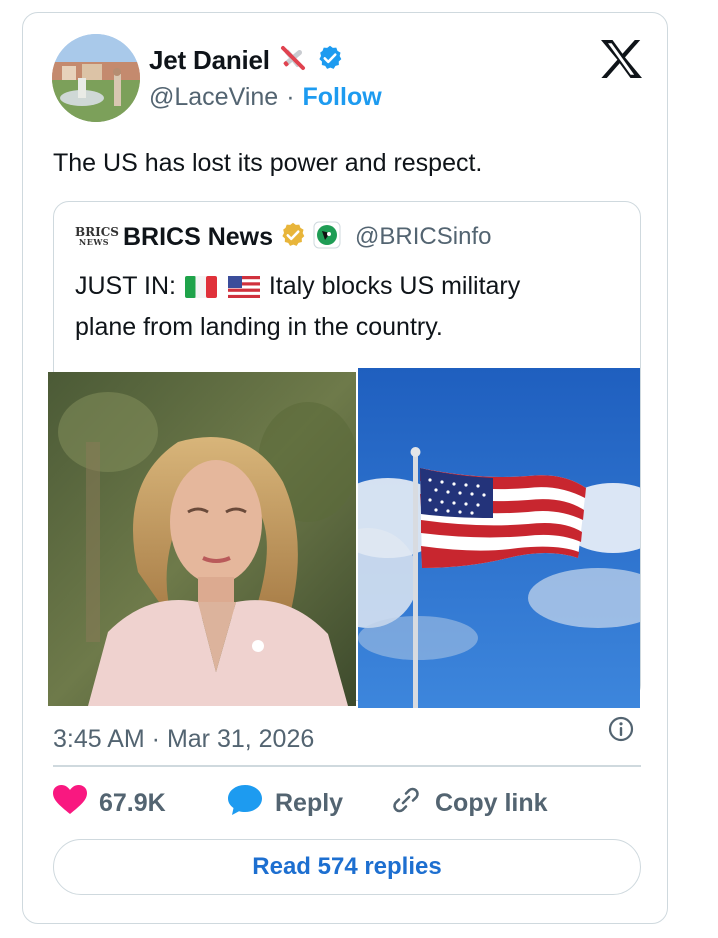 The image size is (718, 938). I want to click on quoted-text-body: Italy blocks US military, so click(394, 286).